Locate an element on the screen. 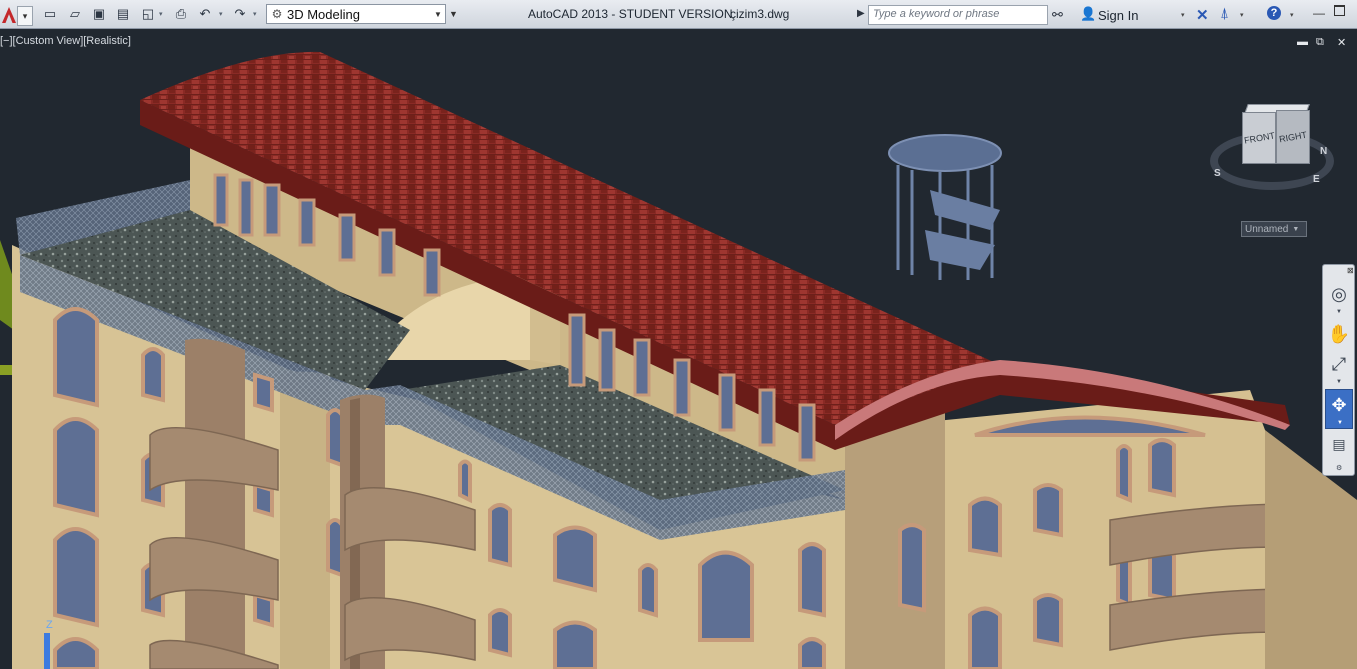 This screenshot has height=669, width=1357. ucs-menu: Unnamed ▼ is located at coordinates (1274, 229).